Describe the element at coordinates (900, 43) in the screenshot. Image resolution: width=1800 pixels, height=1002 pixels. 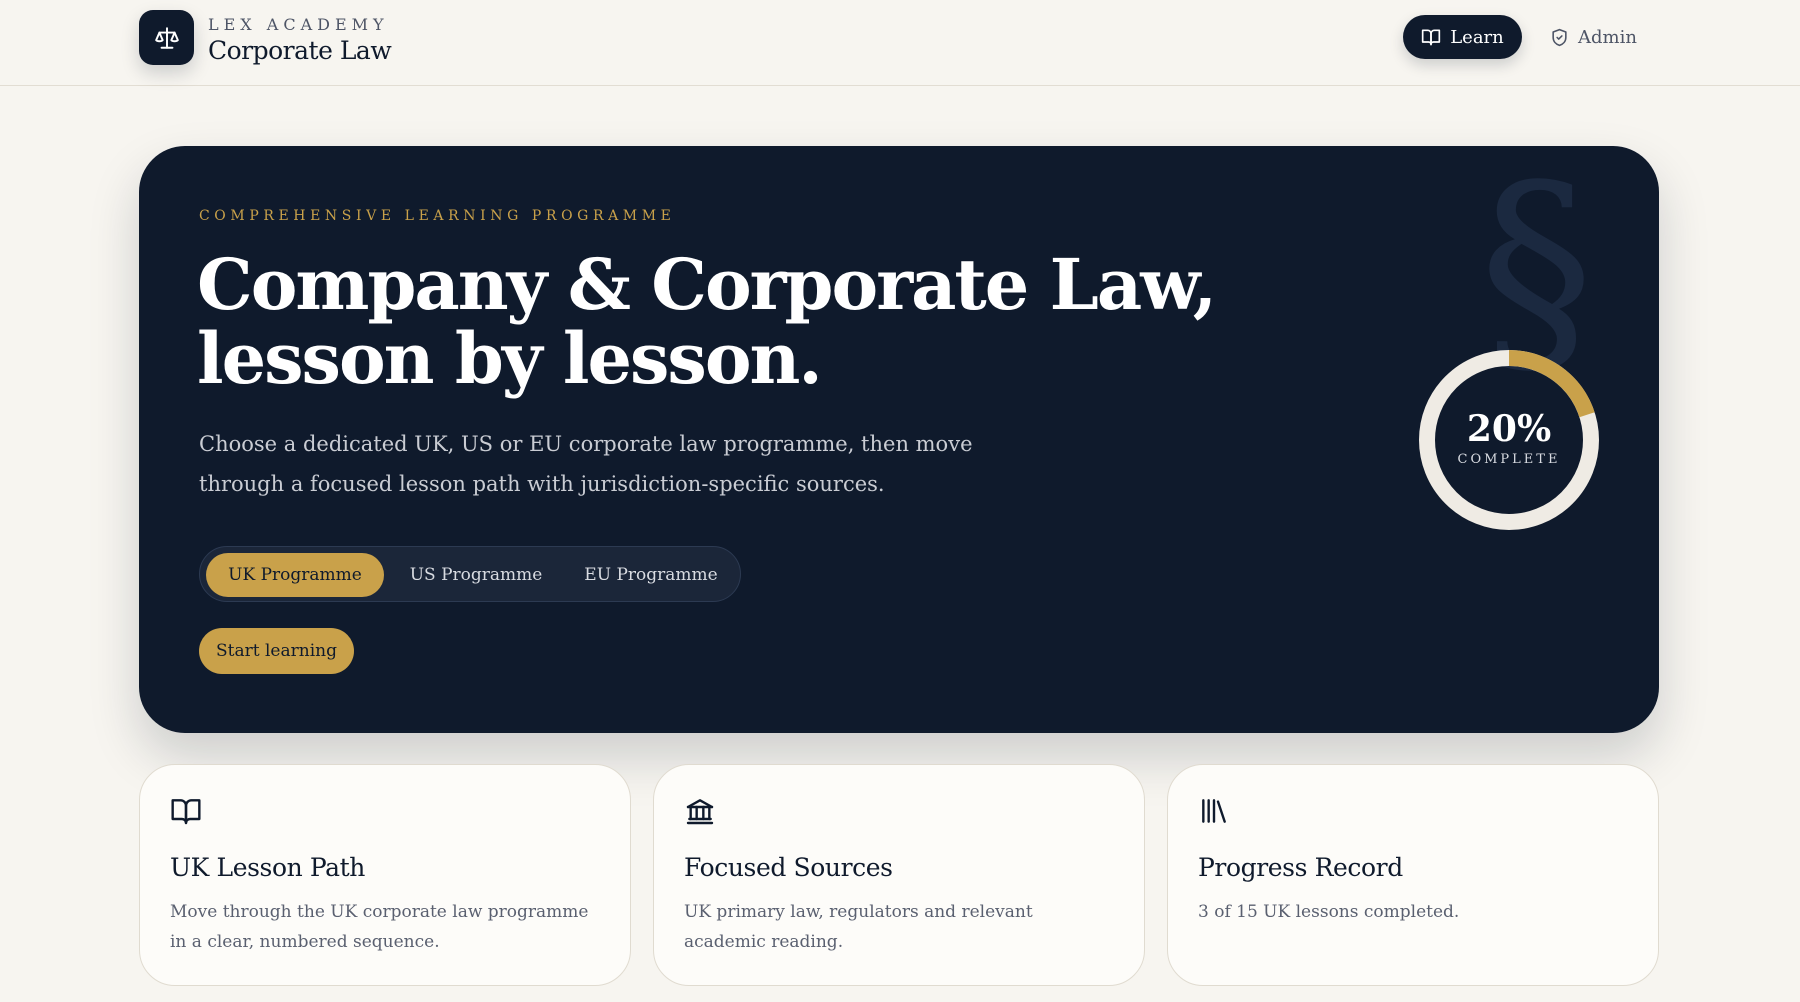
I see `top-header: LEX ACADEMY Corporate Law Learn Admin` at that location.